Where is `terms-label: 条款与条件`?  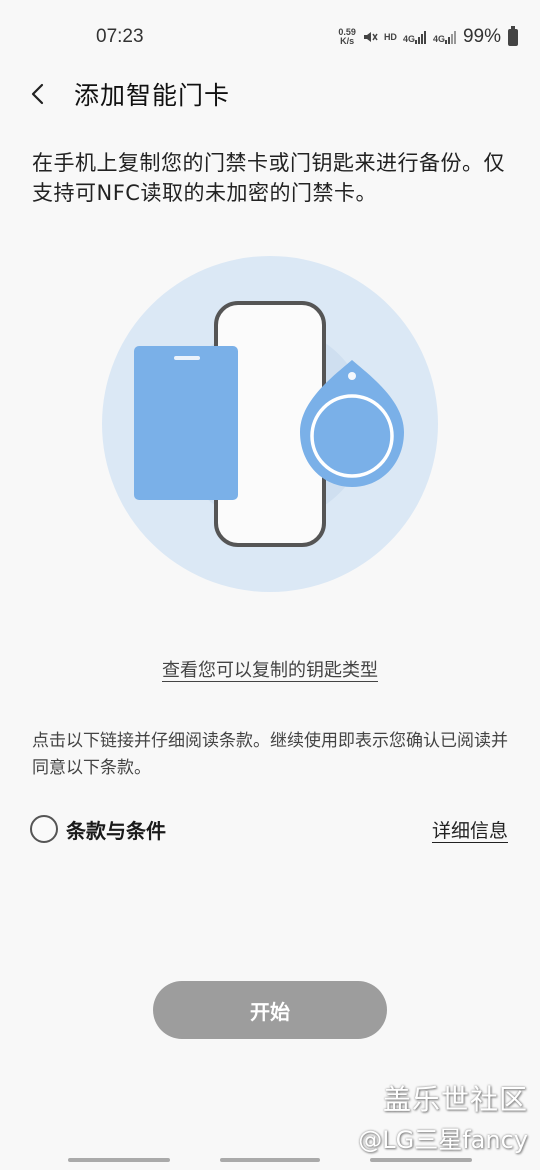
terms-label: 条款与条件 is located at coordinates (116, 829).